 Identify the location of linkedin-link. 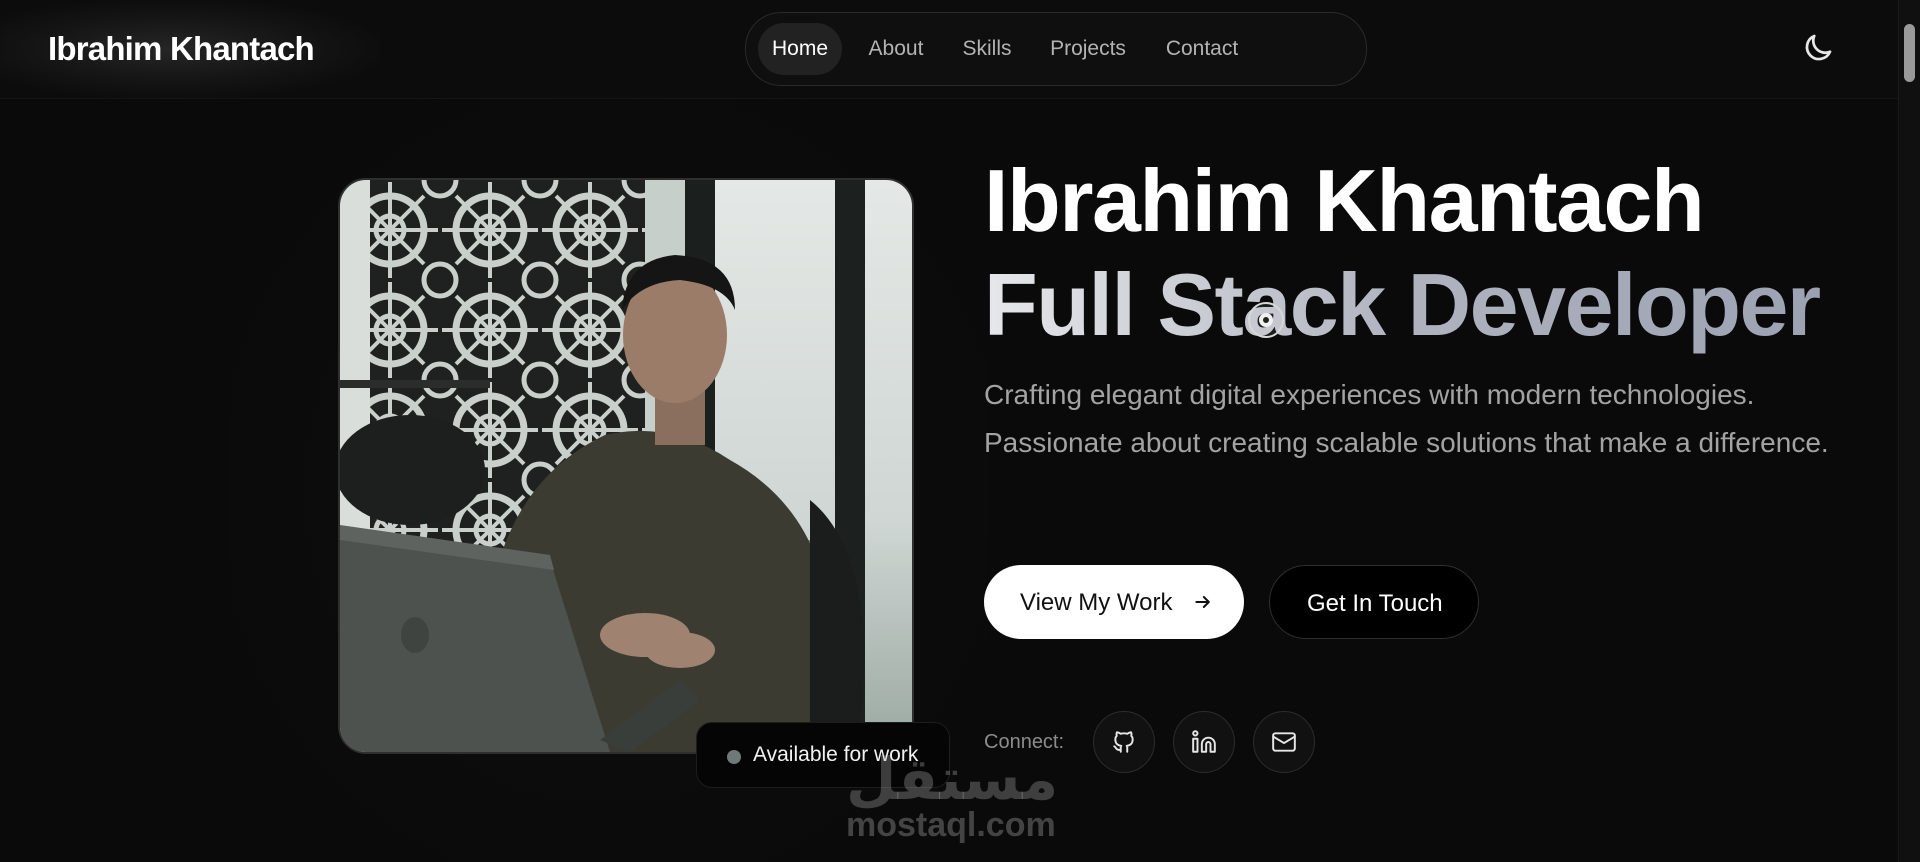
(1204, 742).